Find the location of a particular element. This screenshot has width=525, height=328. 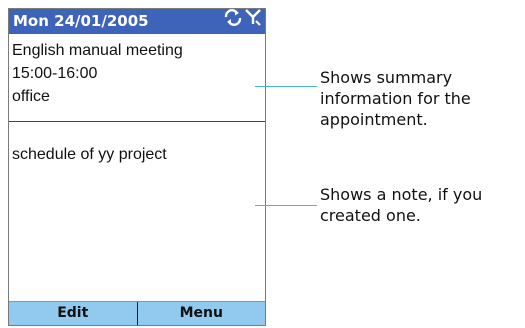

section-divider is located at coordinates (137, 121).